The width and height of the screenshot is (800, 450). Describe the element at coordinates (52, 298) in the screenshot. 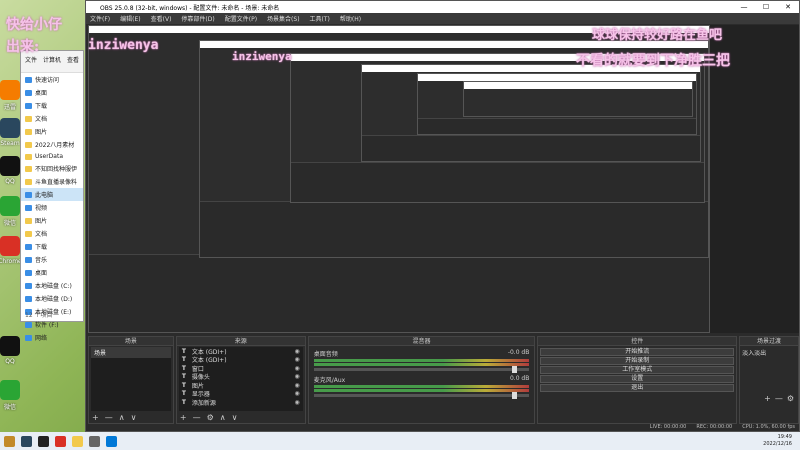

I see `explorer-nav-item: 本地磁盘 (D:)` at that location.